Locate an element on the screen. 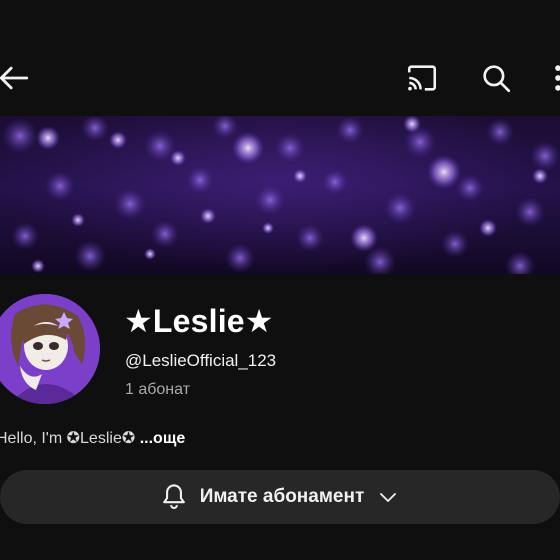 This screenshot has height=560, width=560. bell-icon is located at coordinates (173, 496).